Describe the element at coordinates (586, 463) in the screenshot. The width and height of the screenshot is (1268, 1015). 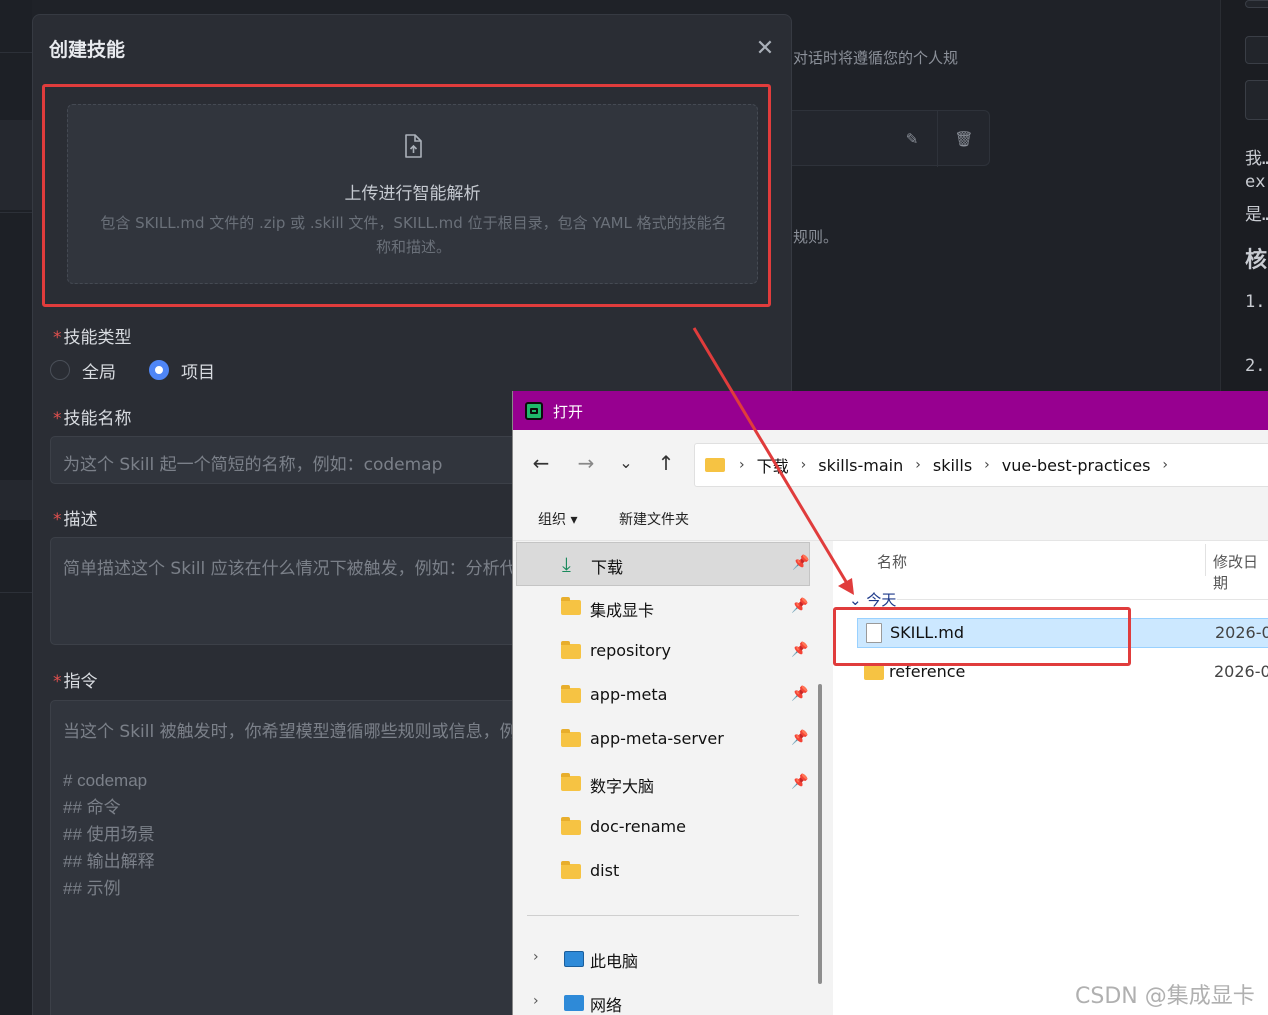
I see `forward-arrow-icon: →` at that location.